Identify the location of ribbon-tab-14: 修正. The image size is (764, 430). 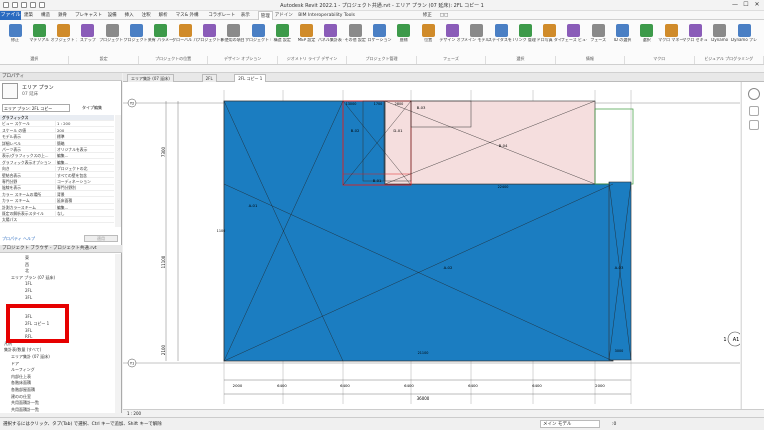
(427, 15).